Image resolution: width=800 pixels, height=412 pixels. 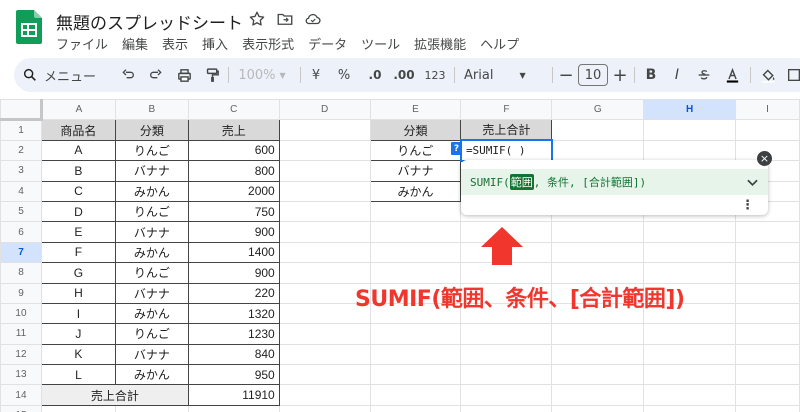 What do you see at coordinates (21, 375) in the screenshot?
I see `row-header: 13` at bounding box center [21, 375].